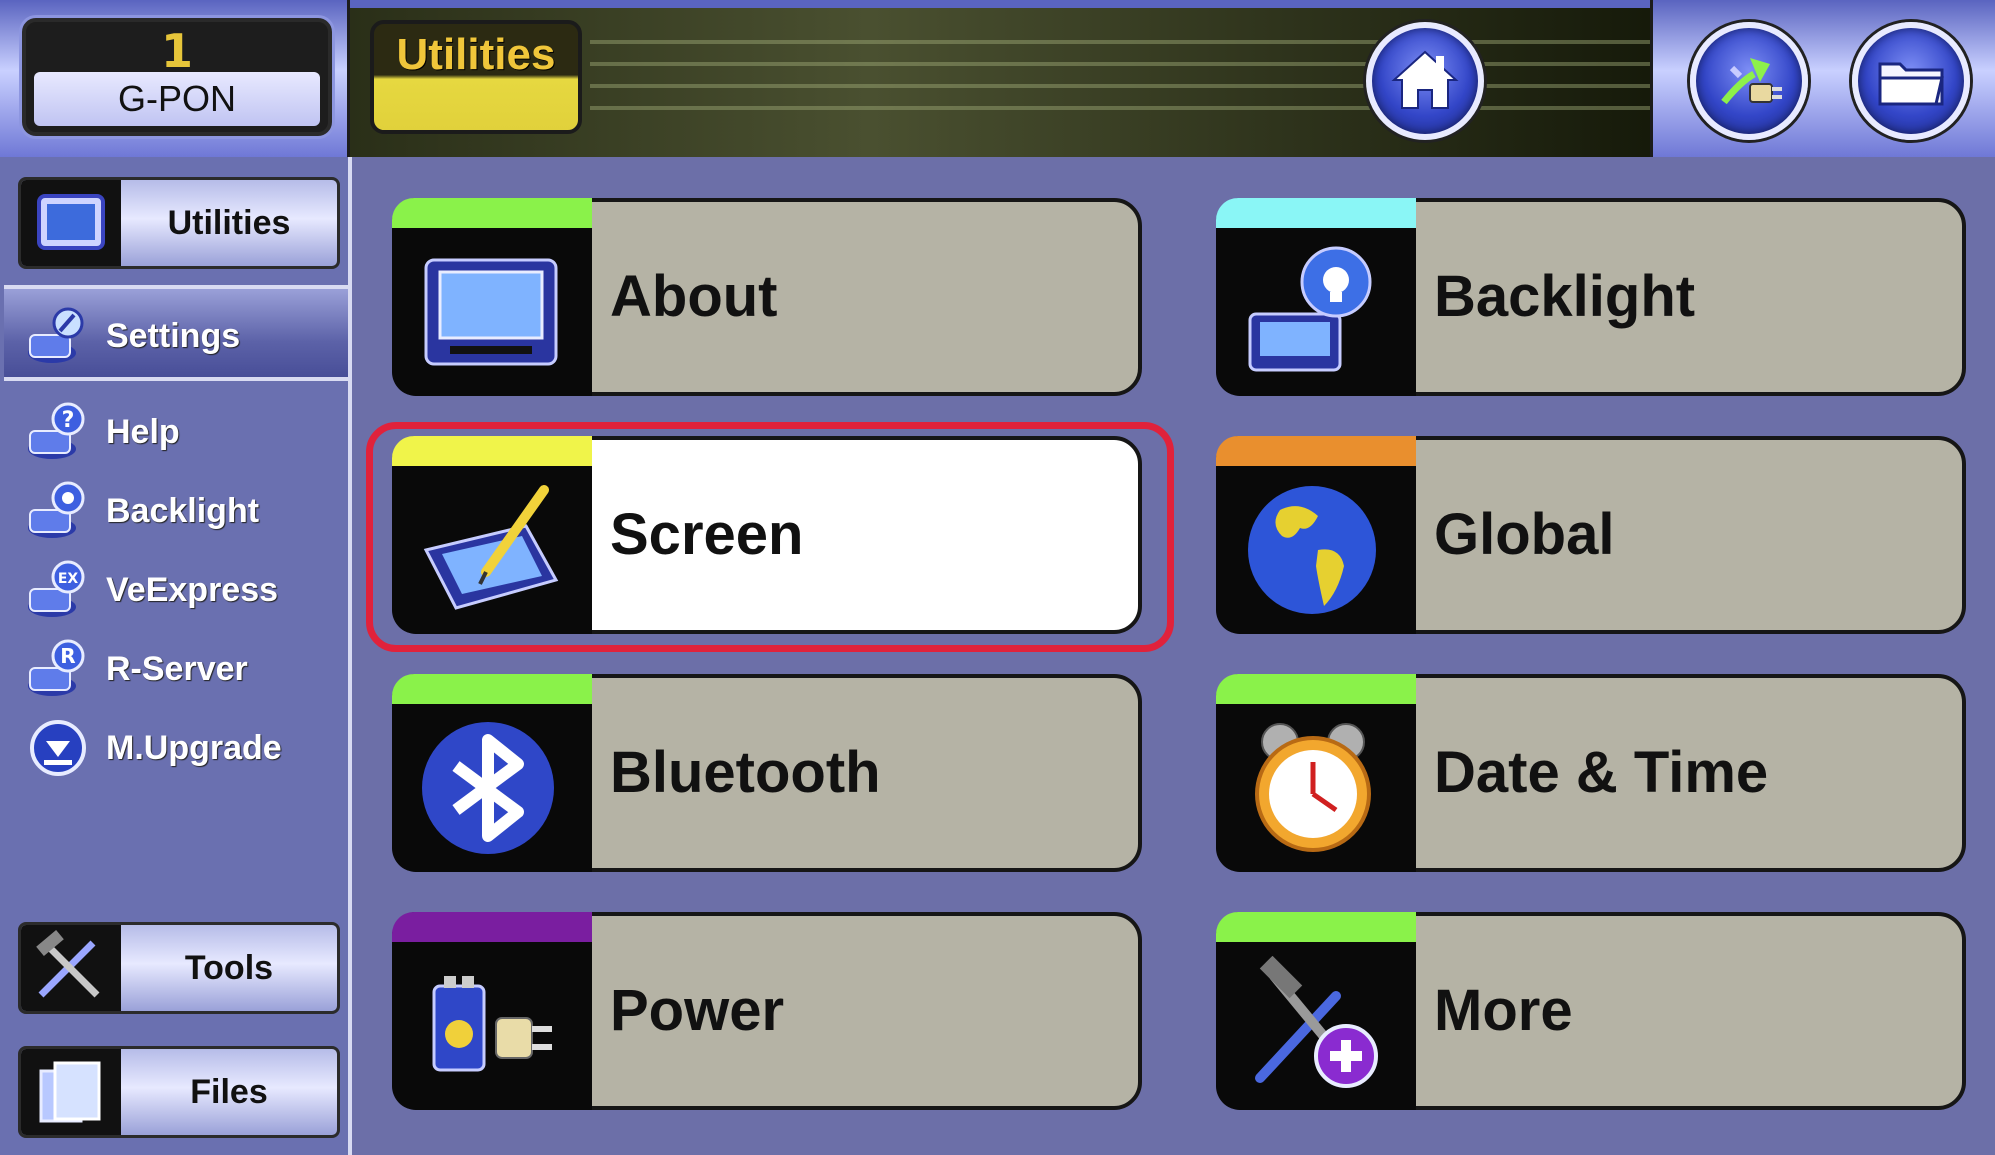 The width and height of the screenshot is (1995, 1155). I want to click on bluetooth-icon, so click(488, 788).